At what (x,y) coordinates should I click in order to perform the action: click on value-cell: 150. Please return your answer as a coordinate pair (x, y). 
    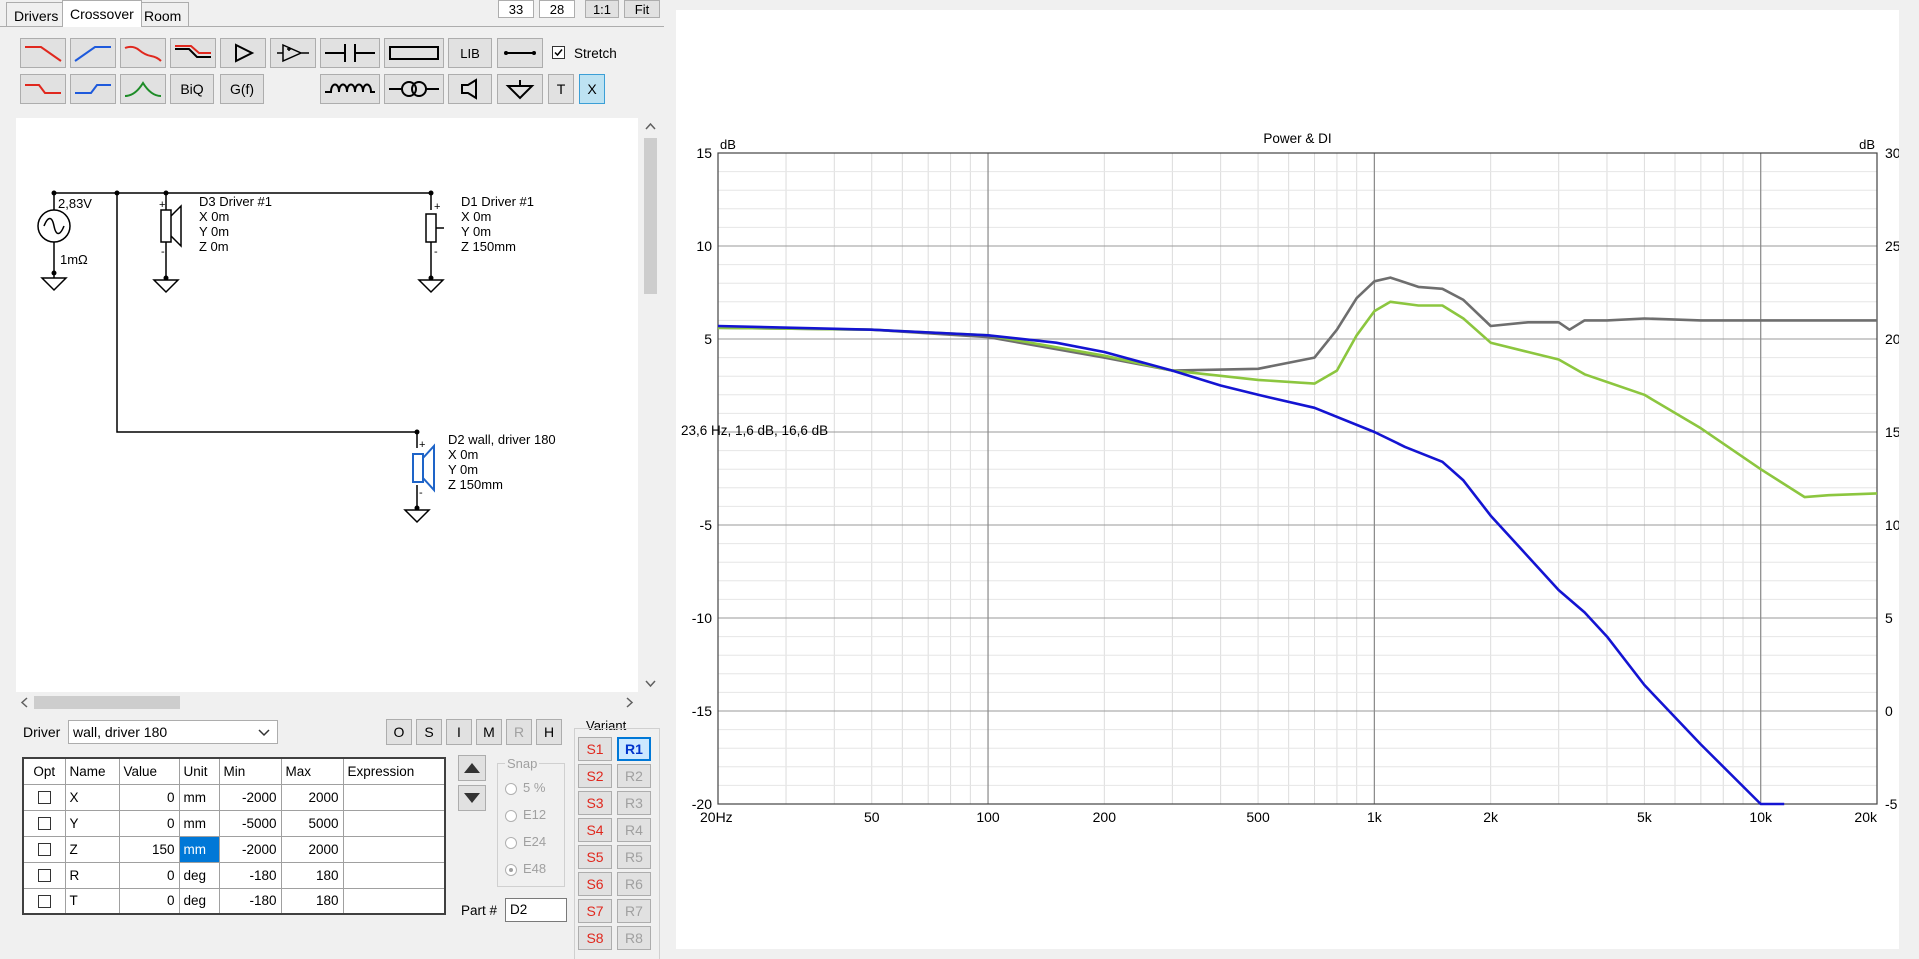
    Looking at the image, I should click on (149, 849).